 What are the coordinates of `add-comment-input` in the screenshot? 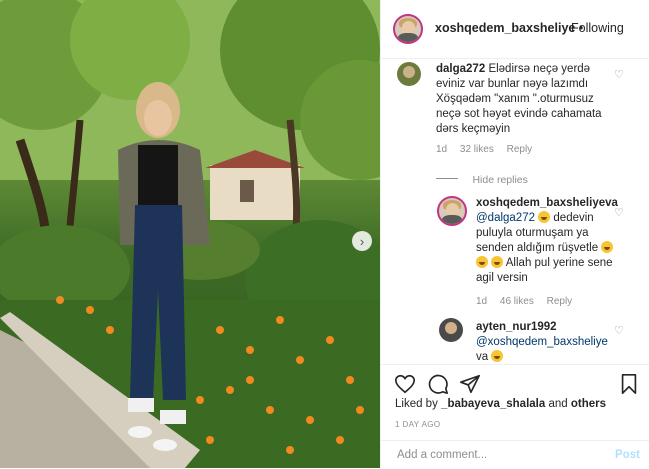 It's located at (497, 455).